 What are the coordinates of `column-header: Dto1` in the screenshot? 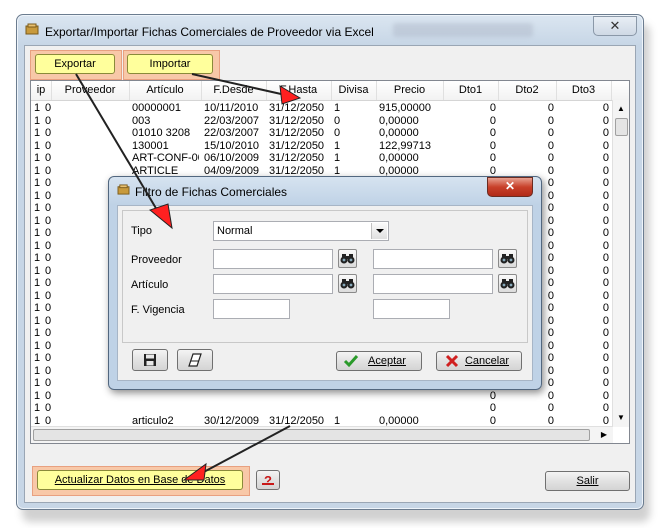 It's located at (471, 90).